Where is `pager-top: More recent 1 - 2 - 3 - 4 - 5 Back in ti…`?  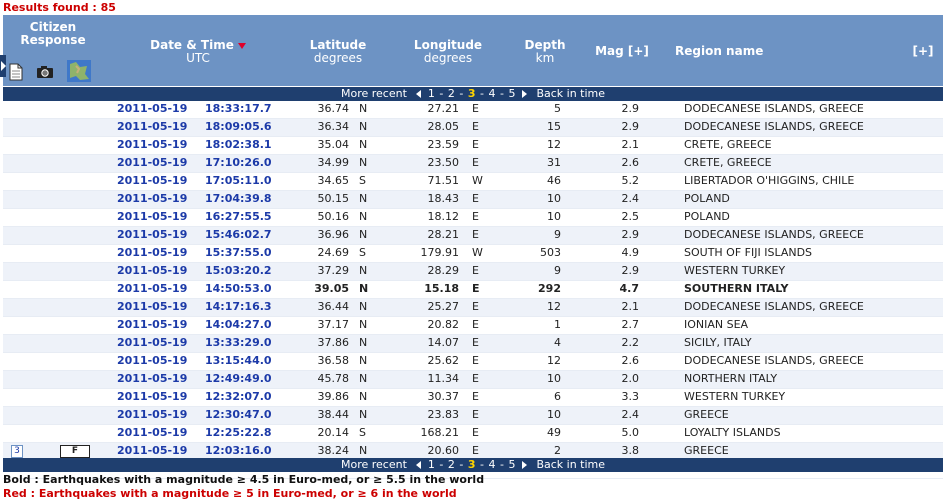
pager-top: More recent 1 - 2 - 3 - 4 - 5 Back in ti… is located at coordinates (473, 94).